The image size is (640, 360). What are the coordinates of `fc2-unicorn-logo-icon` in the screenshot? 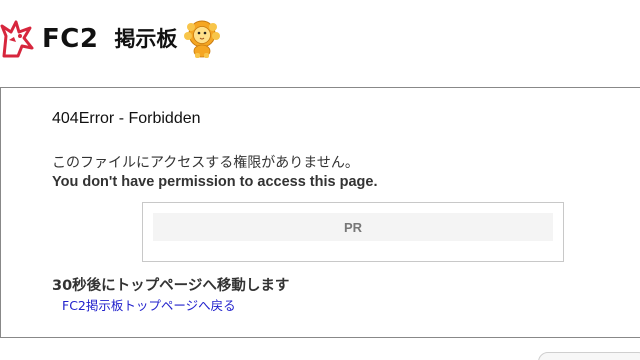 It's located at (17, 39).